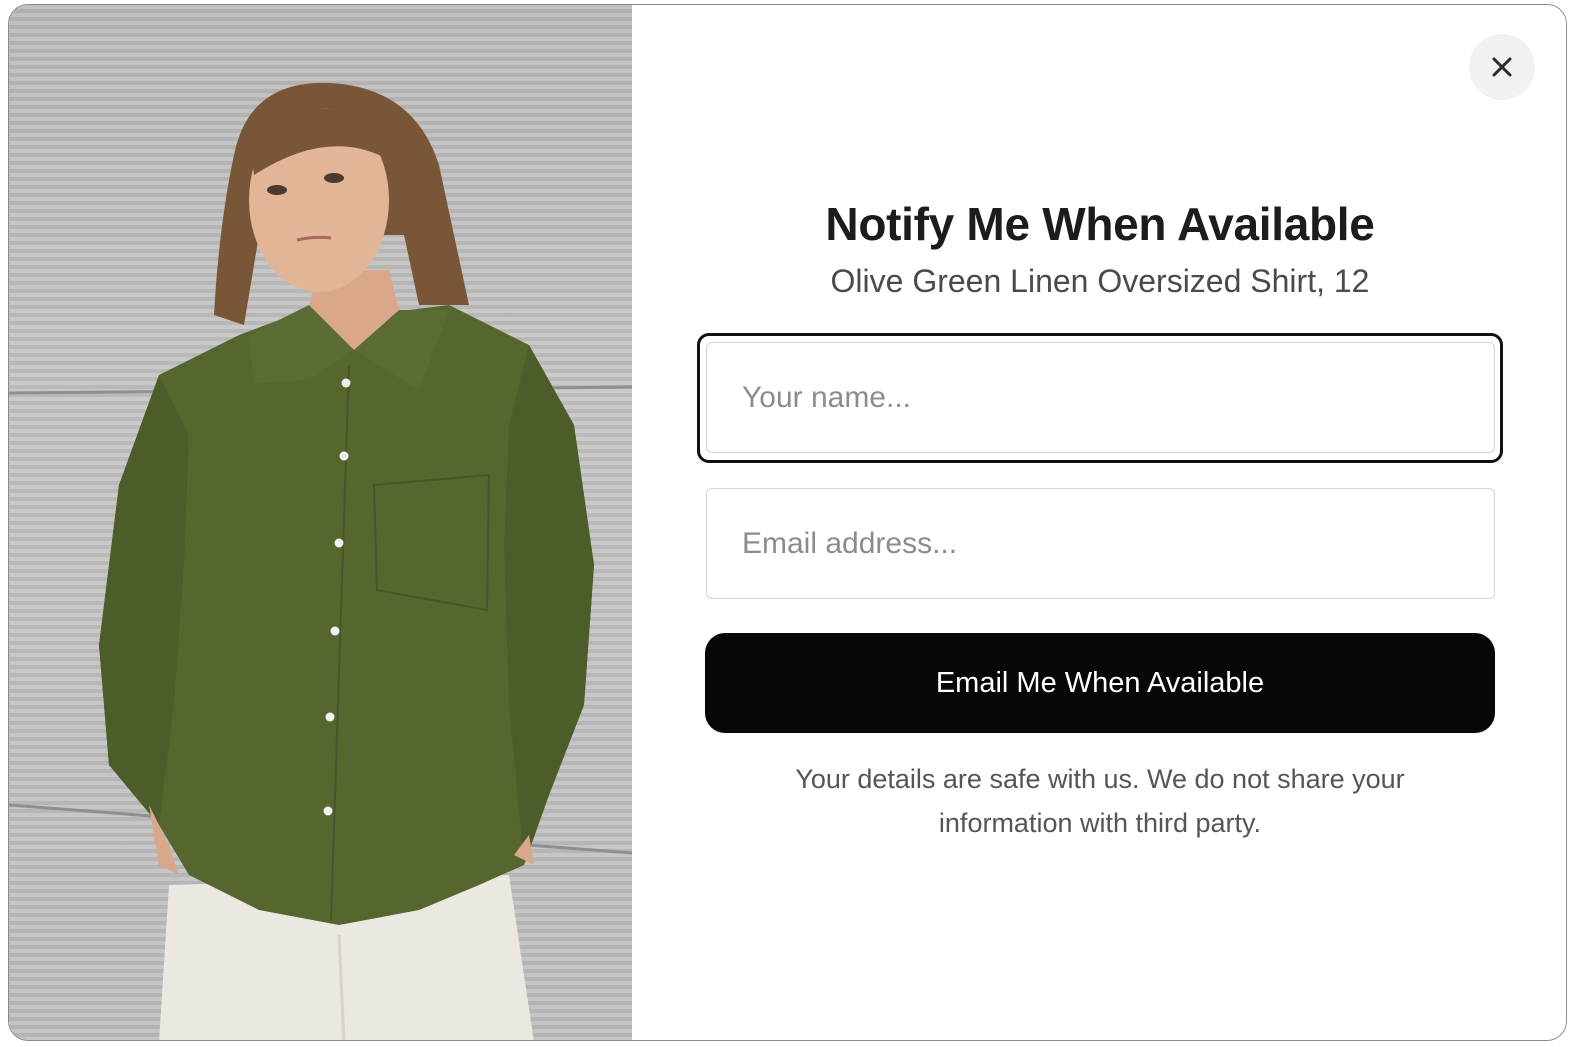 The image size is (1573, 1047). What do you see at coordinates (1100, 397) in the screenshot?
I see `name-input` at bounding box center [1100, 397].